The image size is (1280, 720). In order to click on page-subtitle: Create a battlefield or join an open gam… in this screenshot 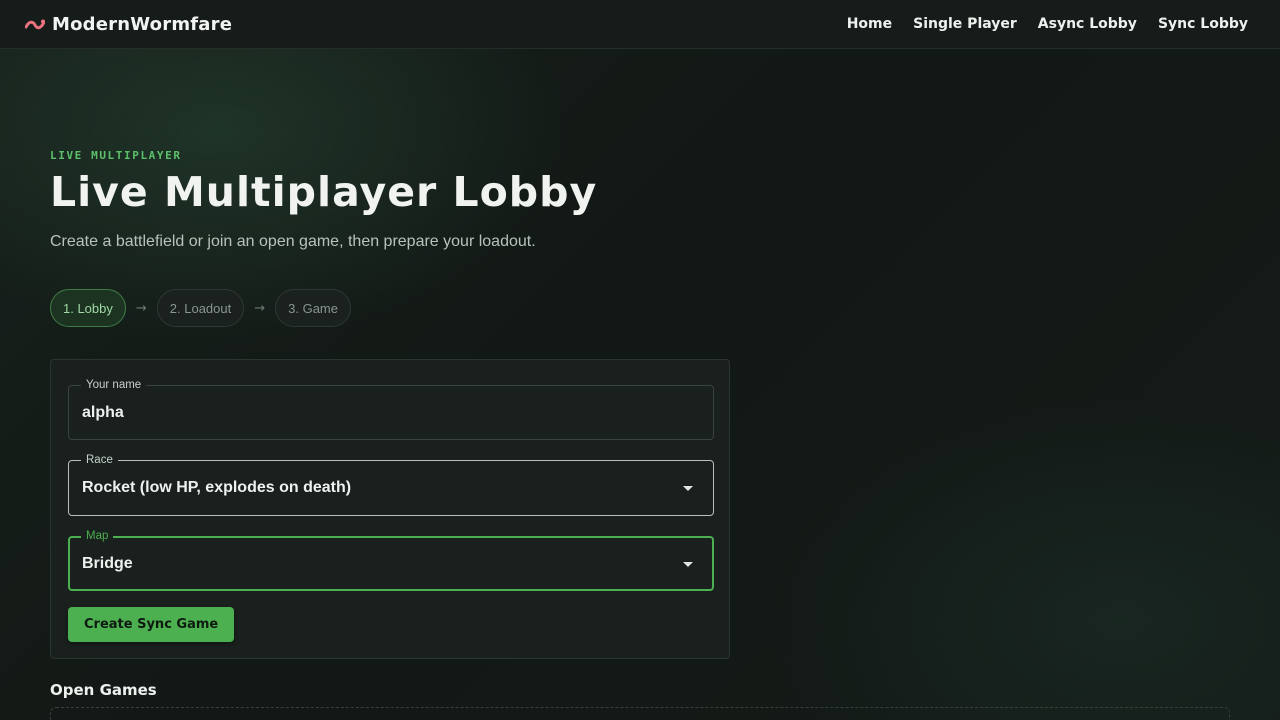, I will do `click(293, 241)`.